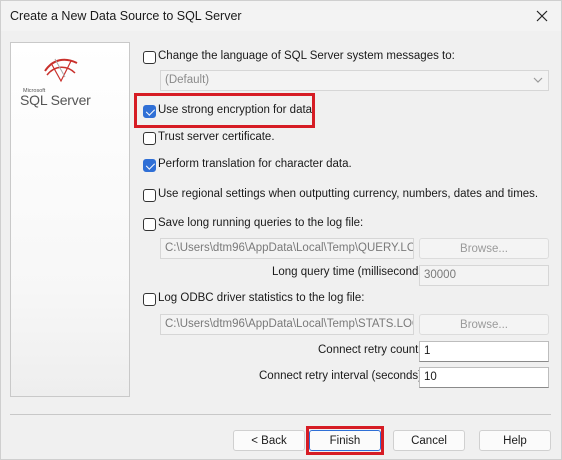 This screenshot has height=460, width=562. What do you see at coordinates (149, 299) in the screenshot?
I see `odbc-stats-checkbox` at bounding box center [149, 299].